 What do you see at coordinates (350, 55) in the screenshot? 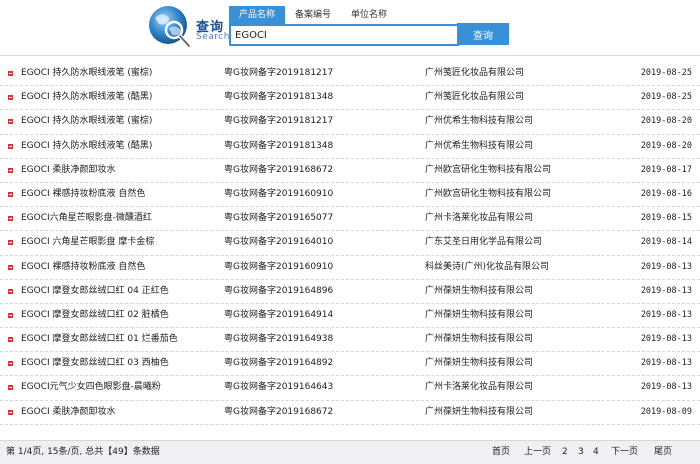
I see `header-divider` at bounding box center [350, 55].